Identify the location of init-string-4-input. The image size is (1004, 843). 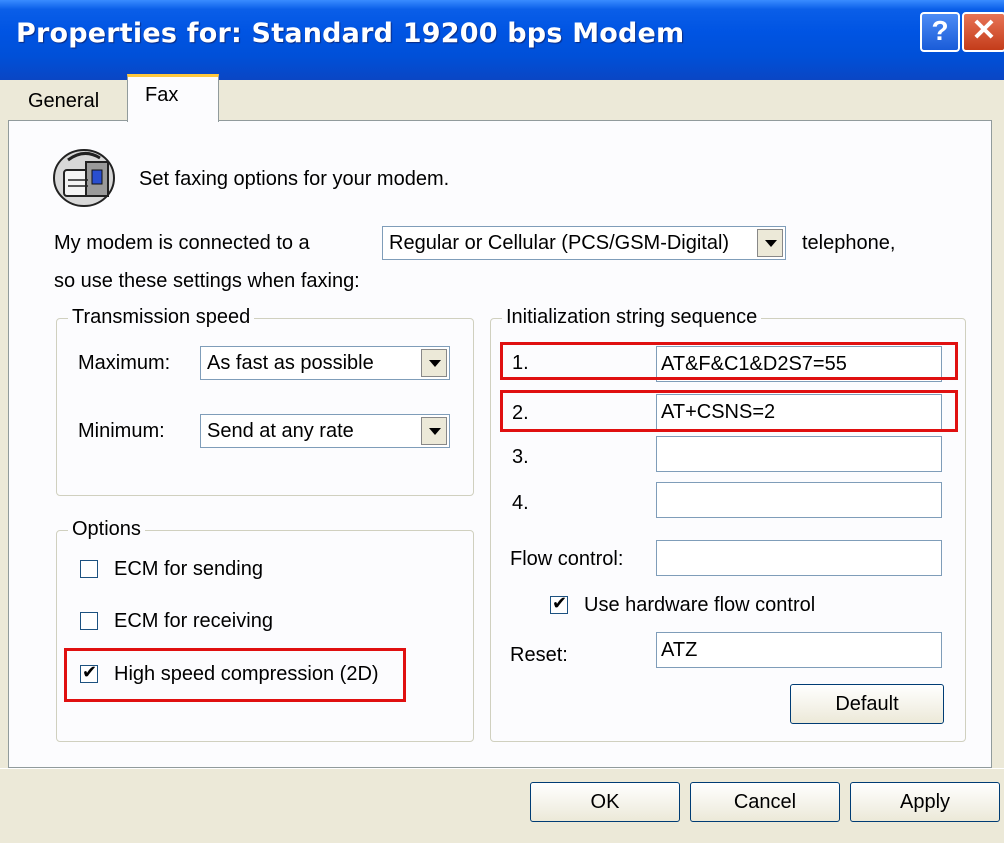
(799, 500).